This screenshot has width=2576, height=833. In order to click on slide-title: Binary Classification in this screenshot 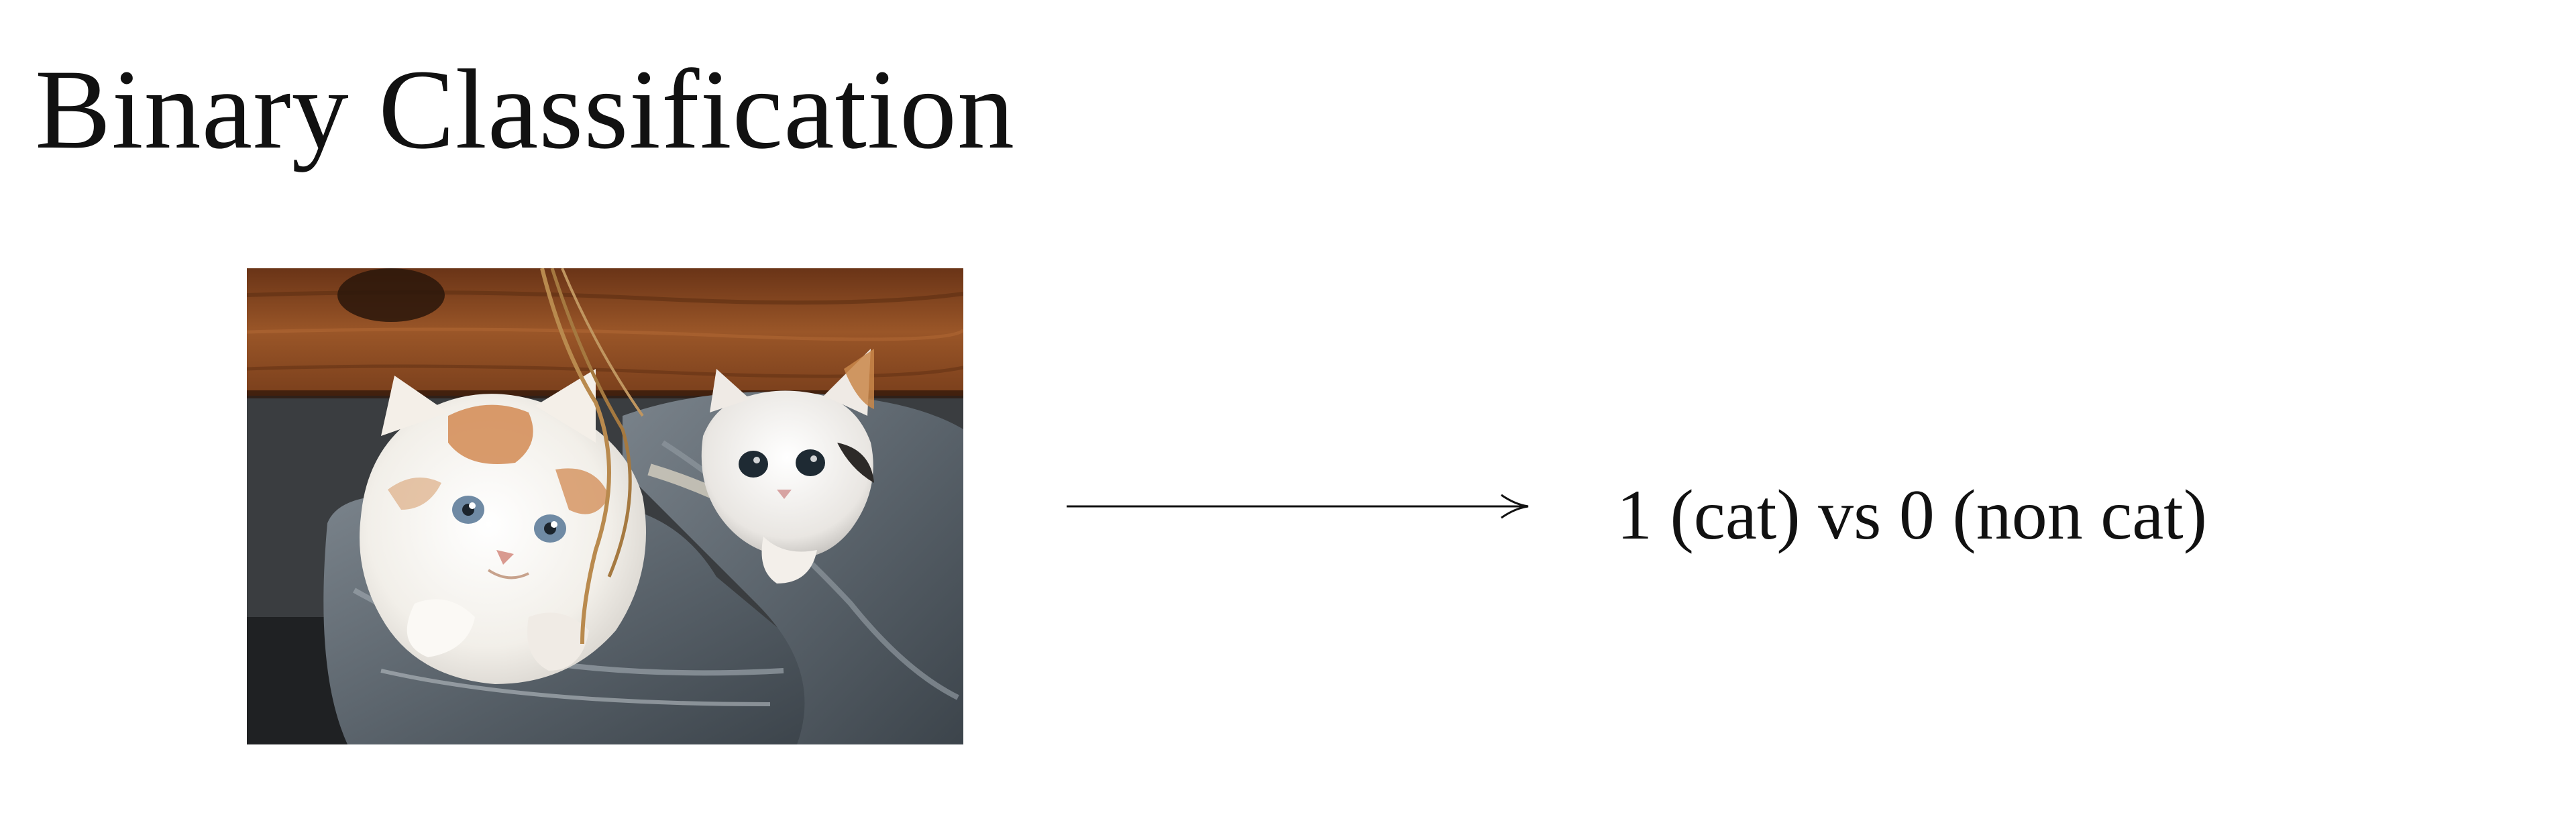, I will do `click(525, 109)`.